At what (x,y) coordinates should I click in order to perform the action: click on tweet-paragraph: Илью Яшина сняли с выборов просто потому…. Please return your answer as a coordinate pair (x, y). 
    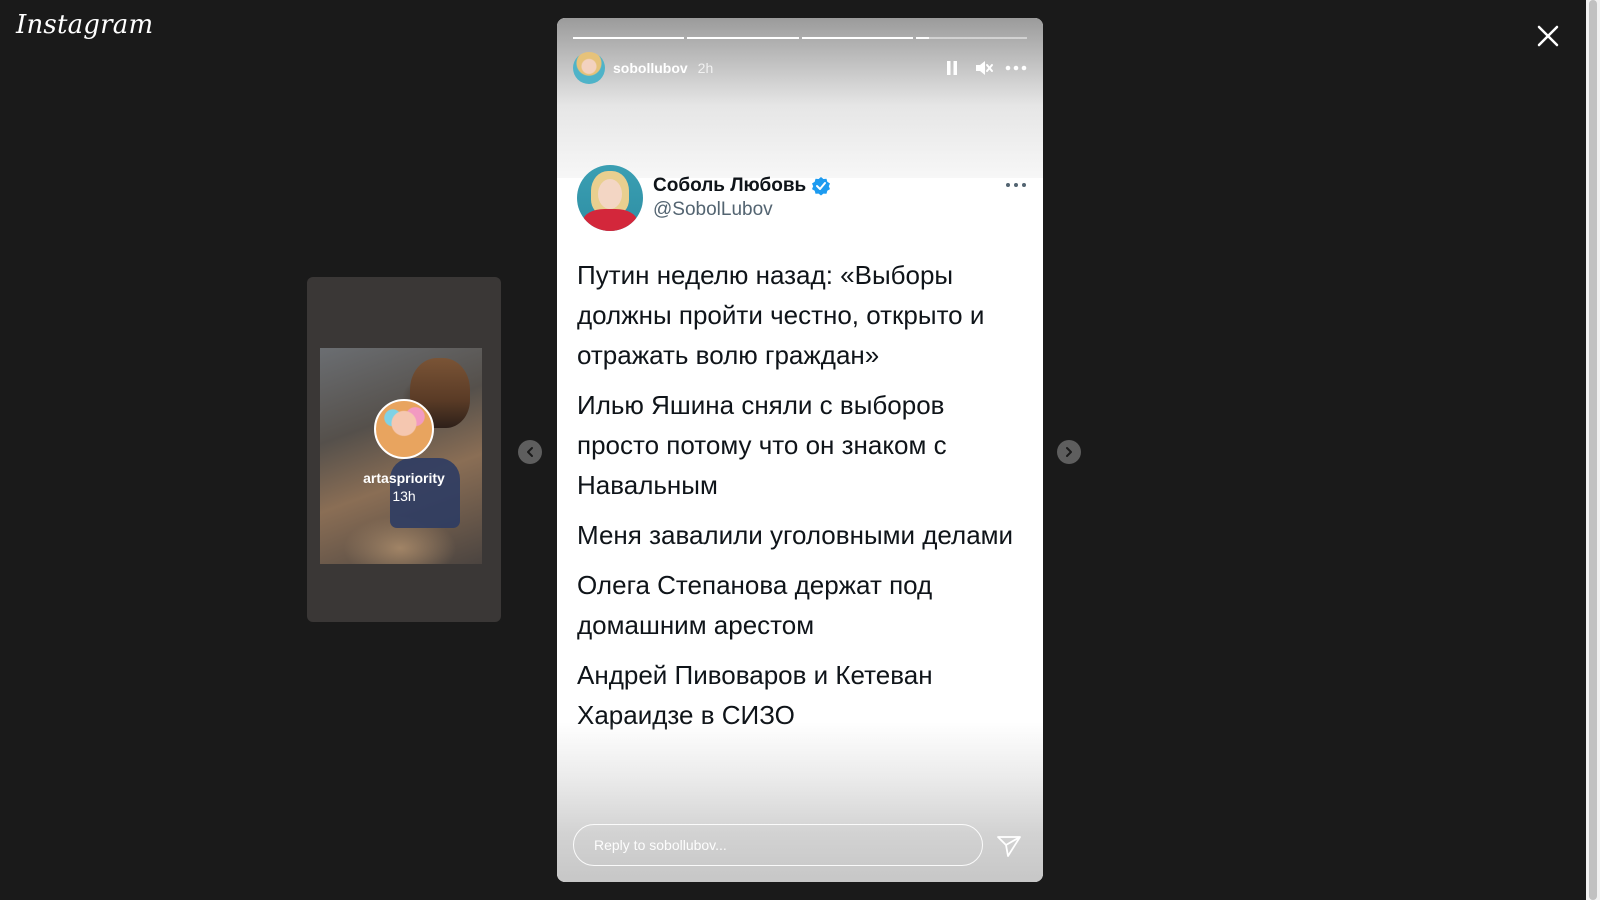
    Looking at the image, I should click on (762, 445).